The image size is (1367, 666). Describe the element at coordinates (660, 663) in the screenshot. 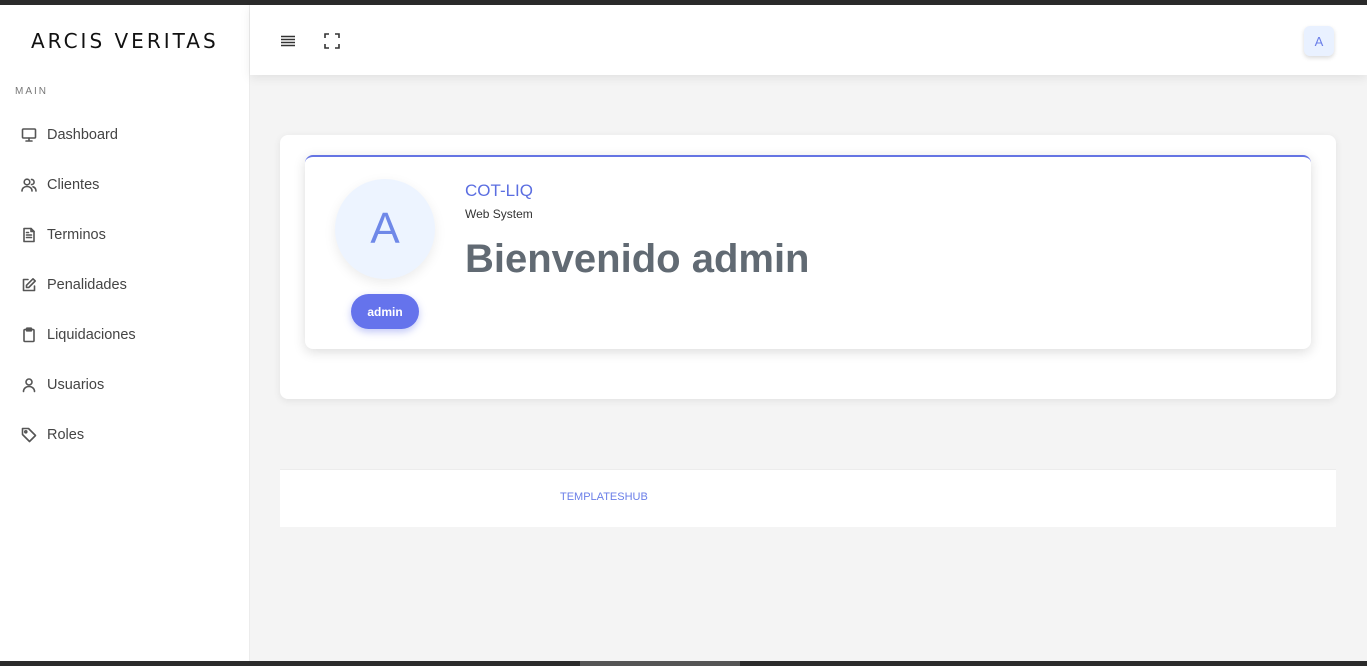

I see `horizontal-scrollbar` at that location.